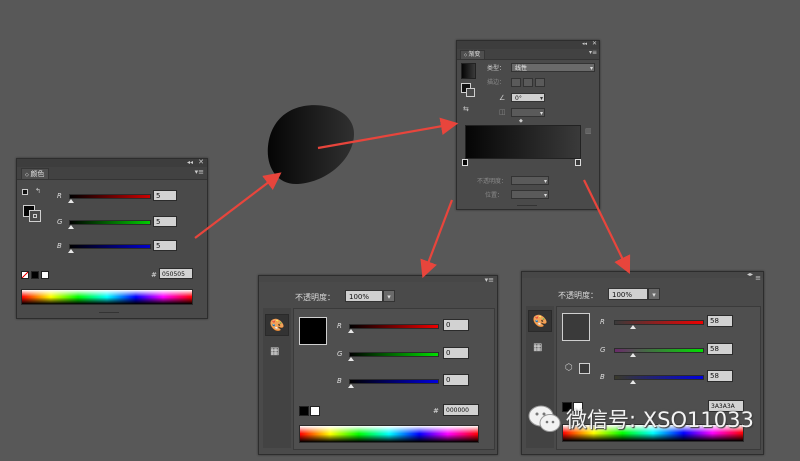  What do you see at coordinates (461, 410) in the screenshot?
I see `hex-field: 000000` at bounding box center [461, 410].